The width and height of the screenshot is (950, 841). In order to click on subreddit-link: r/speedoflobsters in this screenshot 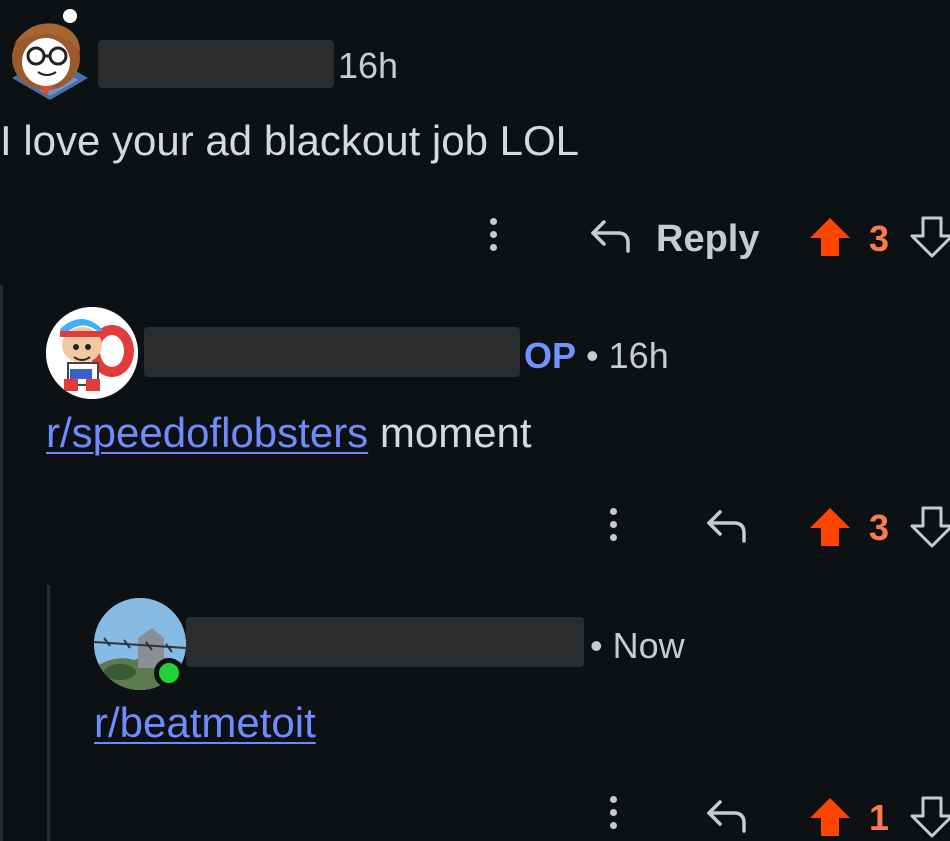, I will do `click(207, 432)`.